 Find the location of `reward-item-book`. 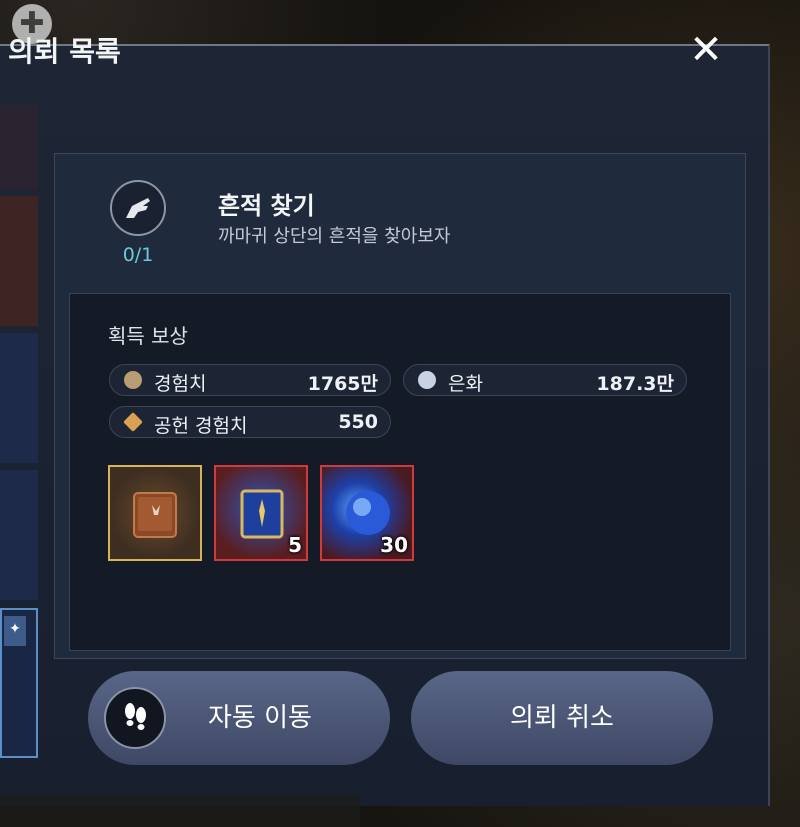

reward-item-book is located at coordinates (155, 513).